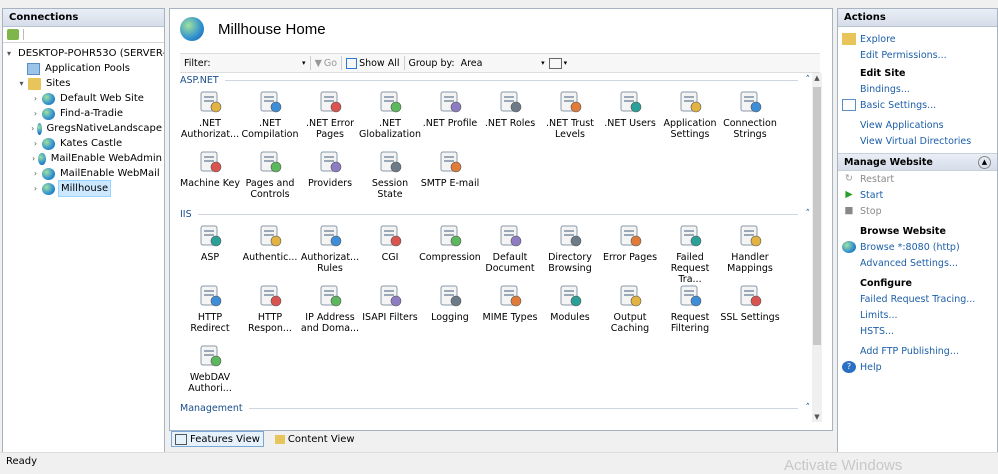  What do you see at coordinates (557, 63) in the screenshot?
I see `view-mode-button: ▾` at bounding box center [557, 63].